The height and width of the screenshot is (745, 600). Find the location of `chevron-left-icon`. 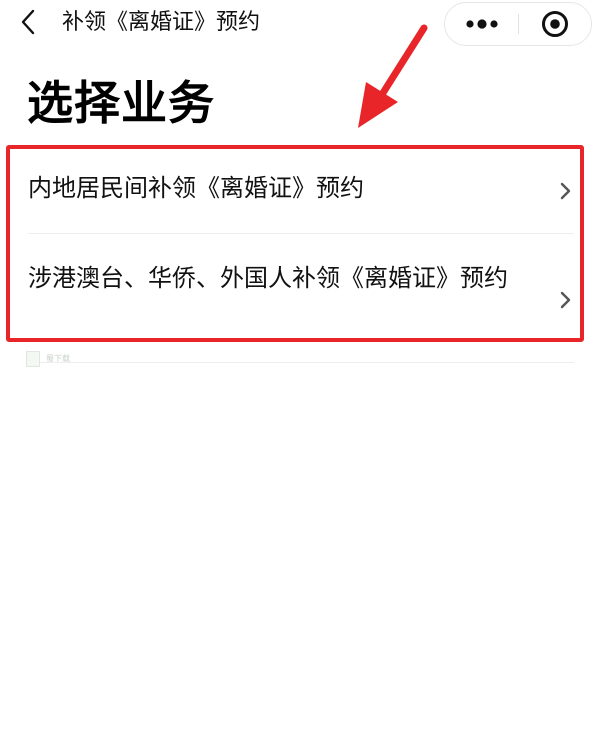

chevron-left-icon is located at coordinates (28, 22).